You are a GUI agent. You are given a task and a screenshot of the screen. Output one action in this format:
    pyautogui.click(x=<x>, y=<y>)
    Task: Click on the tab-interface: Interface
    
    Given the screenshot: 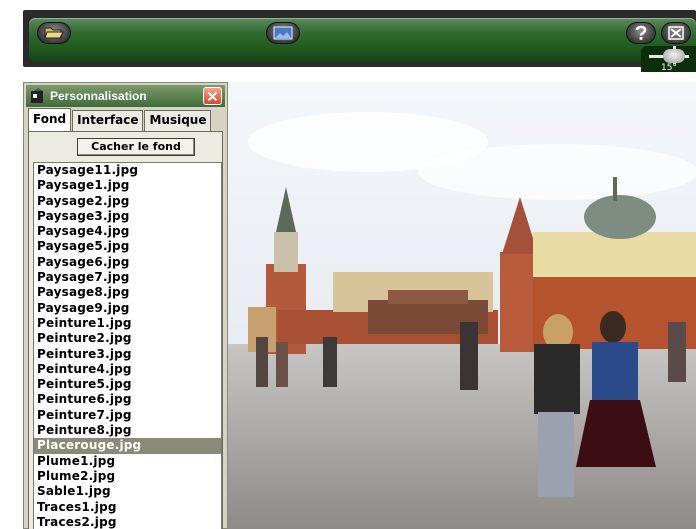 What is the action you would take?
    pyautogui.click(x=108, y=120)
    